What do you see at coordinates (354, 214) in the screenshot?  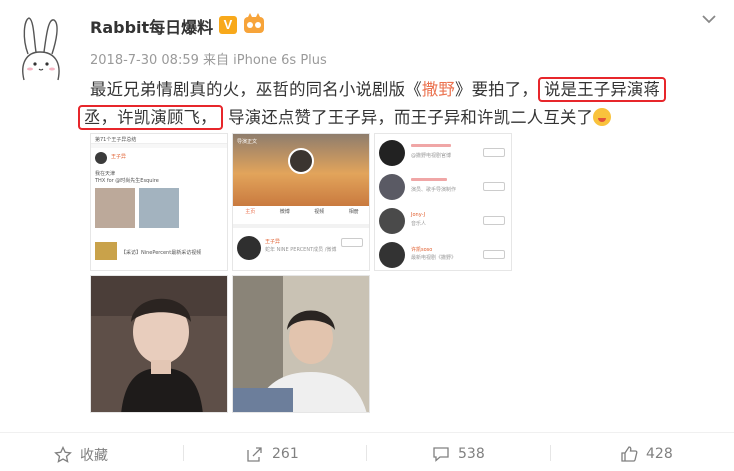 I see `tab-album: 相册` at bounding box center [354, 214].